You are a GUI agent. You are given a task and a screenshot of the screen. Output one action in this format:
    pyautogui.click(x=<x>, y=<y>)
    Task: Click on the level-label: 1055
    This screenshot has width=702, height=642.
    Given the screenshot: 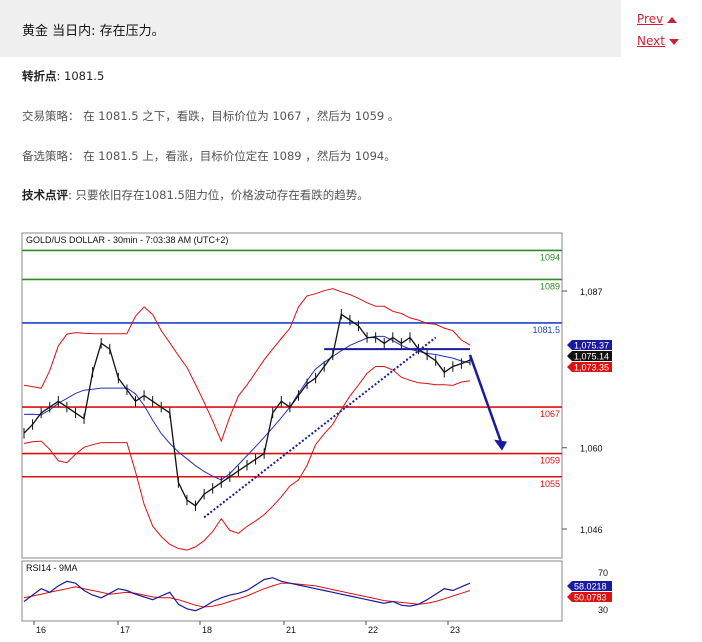 What is the action you would take?
    pyautogui.click(x=550, y=484)
    